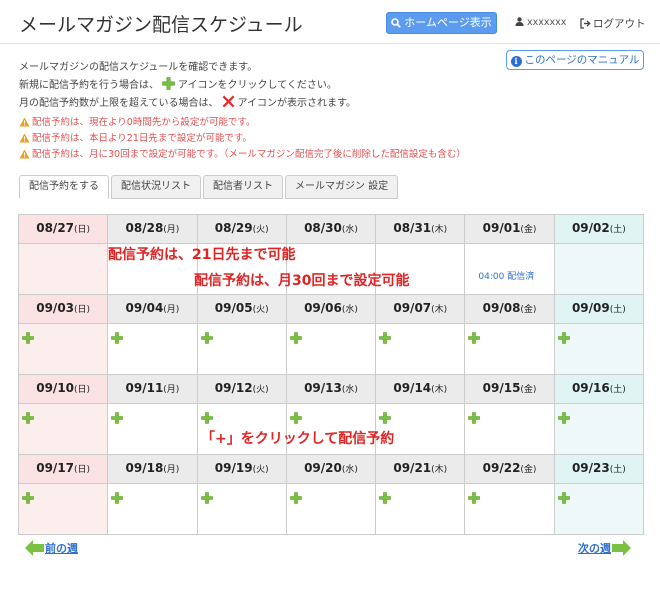 The image size is (660, 600). Describe the element at coordinates (152, 389) in the screenshot. I see `calendar-date-header: 09/11(月)` at that location.